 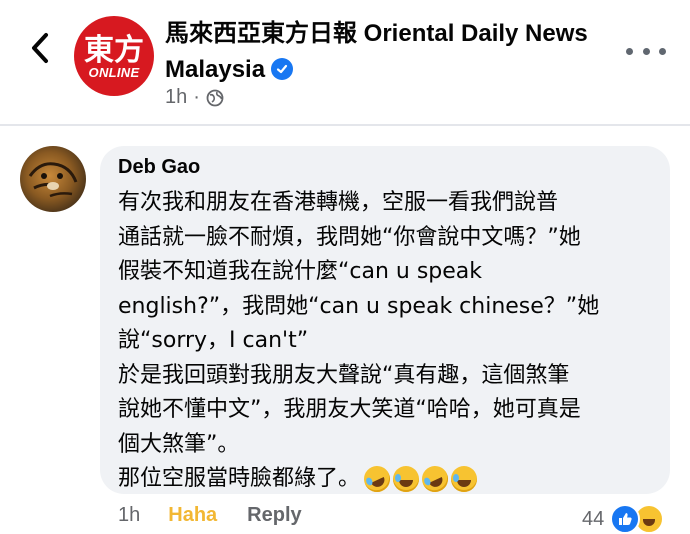 I want to click on page-name-text: 馬來西亞東方日報 Oriental Daily News Malaysia, so click(x=376, y=51).